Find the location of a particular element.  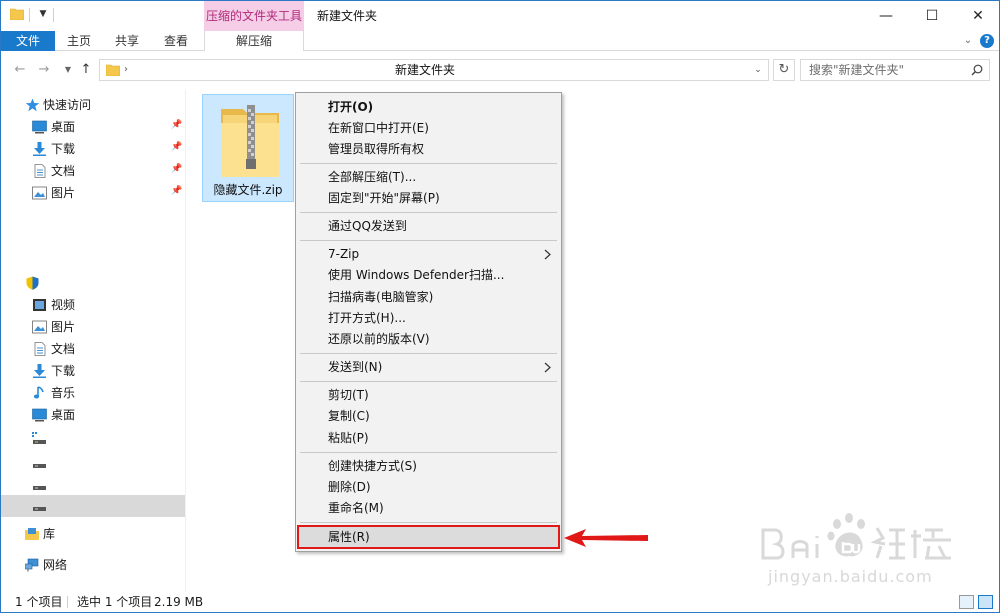

sidebar-item-quick-access: 快速访问 is located at coordinates (93, 105).